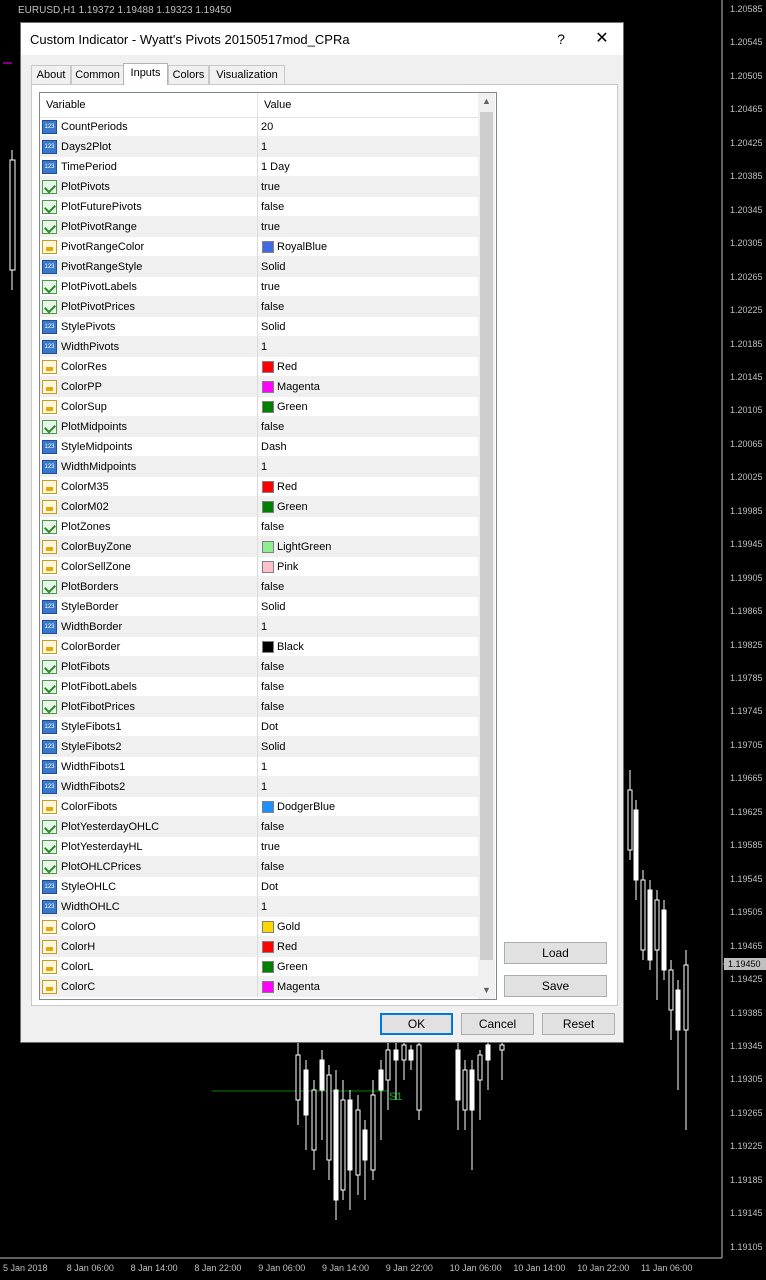 The height and width of the screenshot is (1280, 766). I want to click on param-row-colorsellzone: ColorSellZone Pink, so click(259, 567).